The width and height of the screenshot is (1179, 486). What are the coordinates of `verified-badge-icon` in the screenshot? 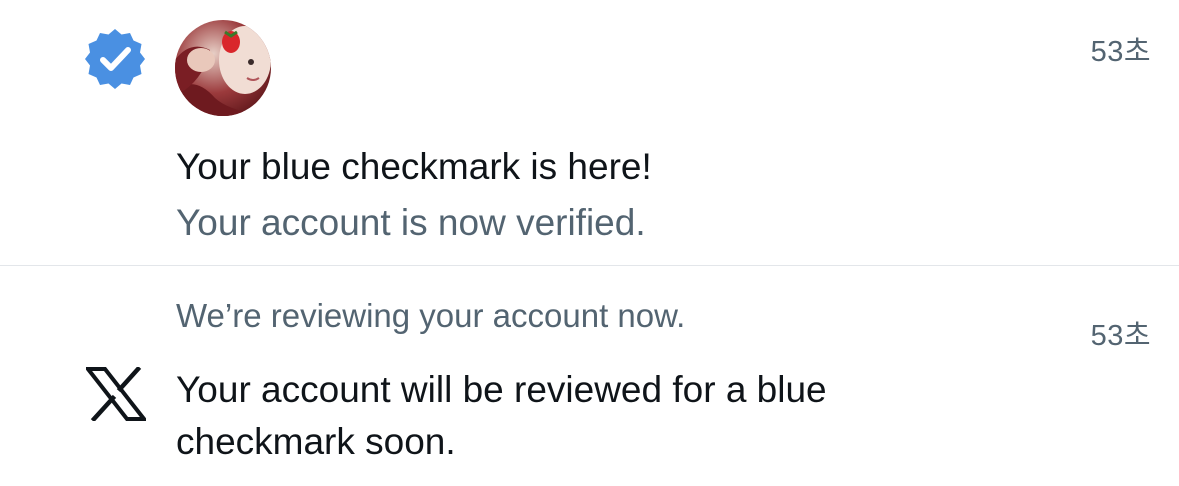 It's located at (115, 59).